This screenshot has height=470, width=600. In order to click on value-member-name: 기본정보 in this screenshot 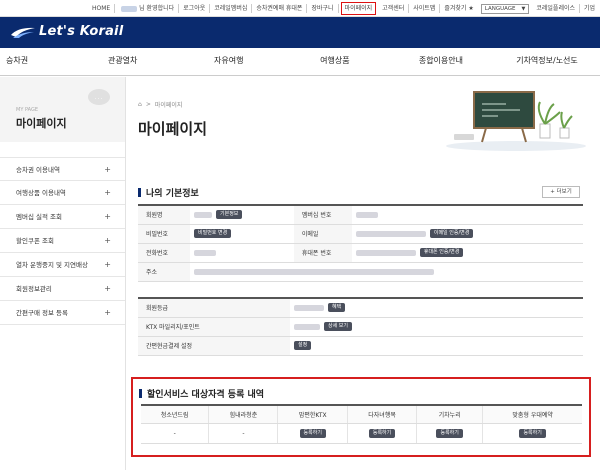, I will do `click(242, 215)`.